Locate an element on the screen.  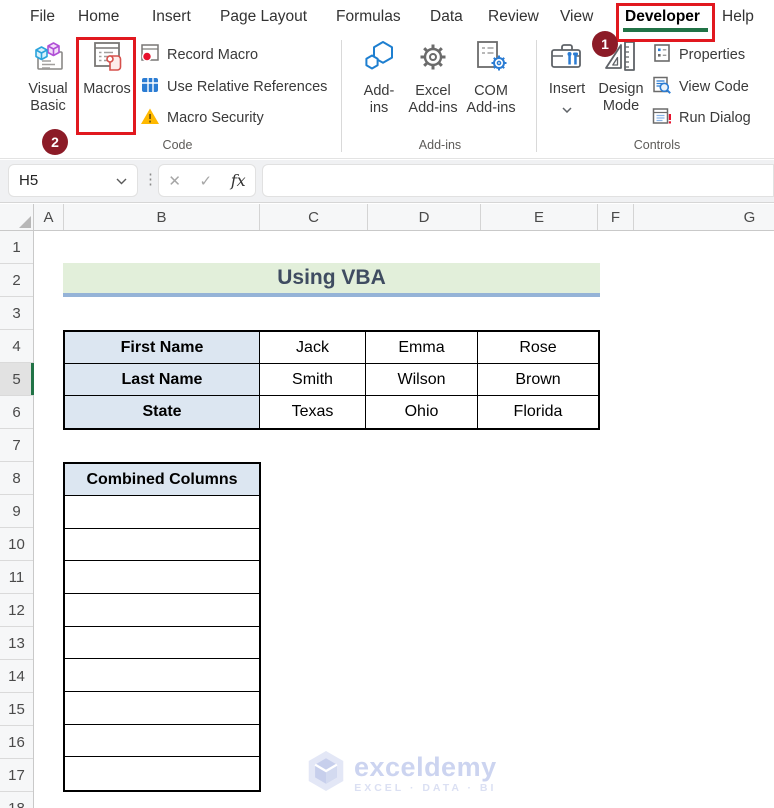
row-header-18: 18 is located at coordinates (16, 800).